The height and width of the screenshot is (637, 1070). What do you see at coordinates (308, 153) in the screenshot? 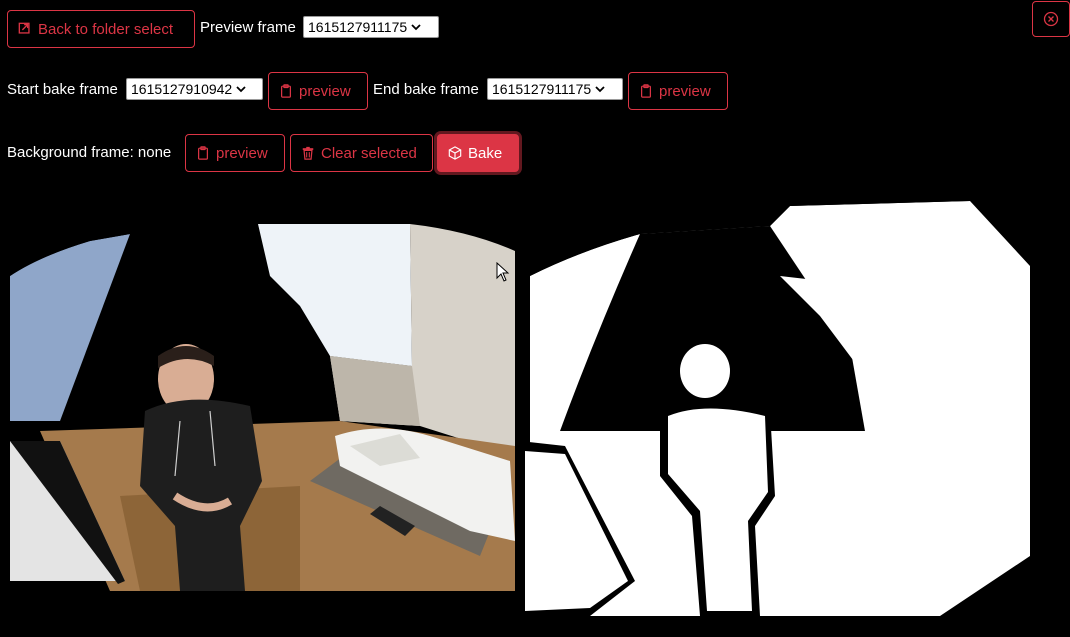
I see `trash-icon` at bounding box center [308, 153].